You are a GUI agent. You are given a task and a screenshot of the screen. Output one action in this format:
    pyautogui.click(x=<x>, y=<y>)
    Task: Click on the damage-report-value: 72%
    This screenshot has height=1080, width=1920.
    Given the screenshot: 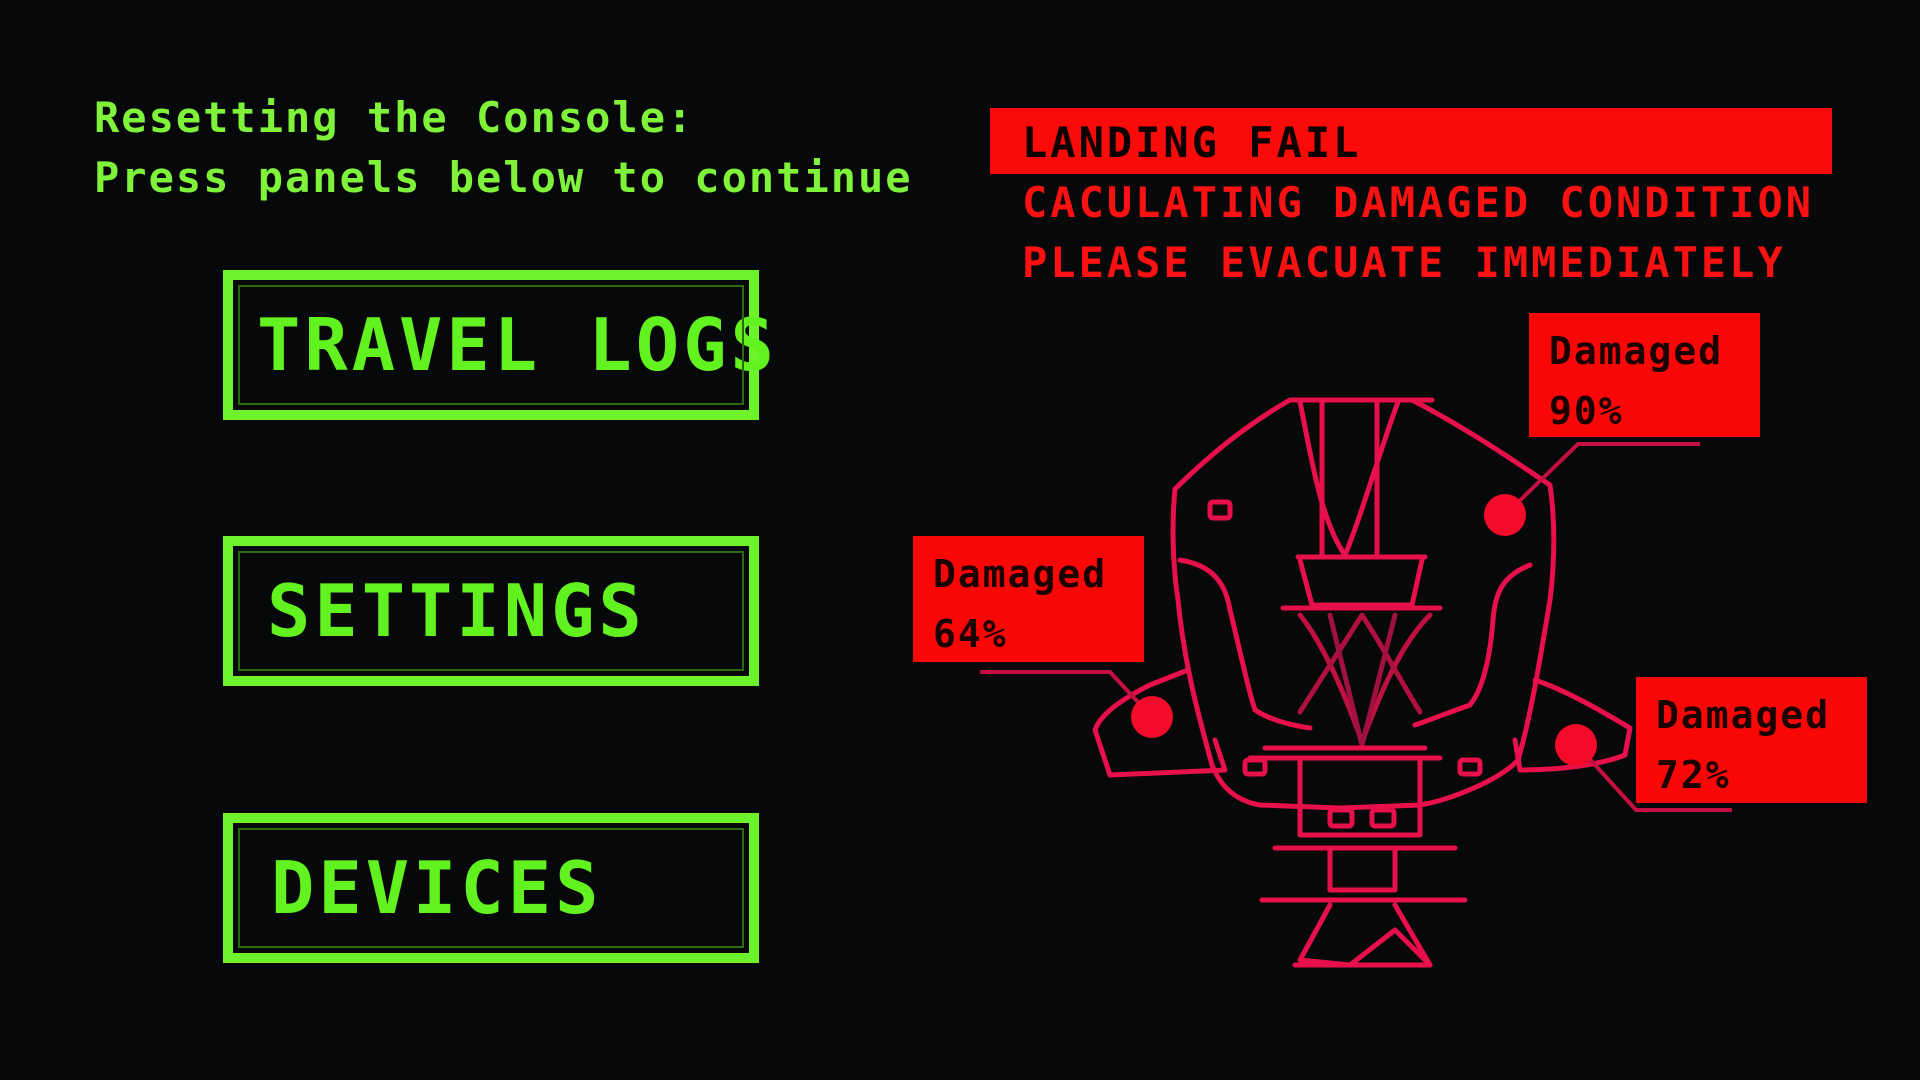 What is the action you would take?
    pyautogui.click(x=1693, y=775)
    